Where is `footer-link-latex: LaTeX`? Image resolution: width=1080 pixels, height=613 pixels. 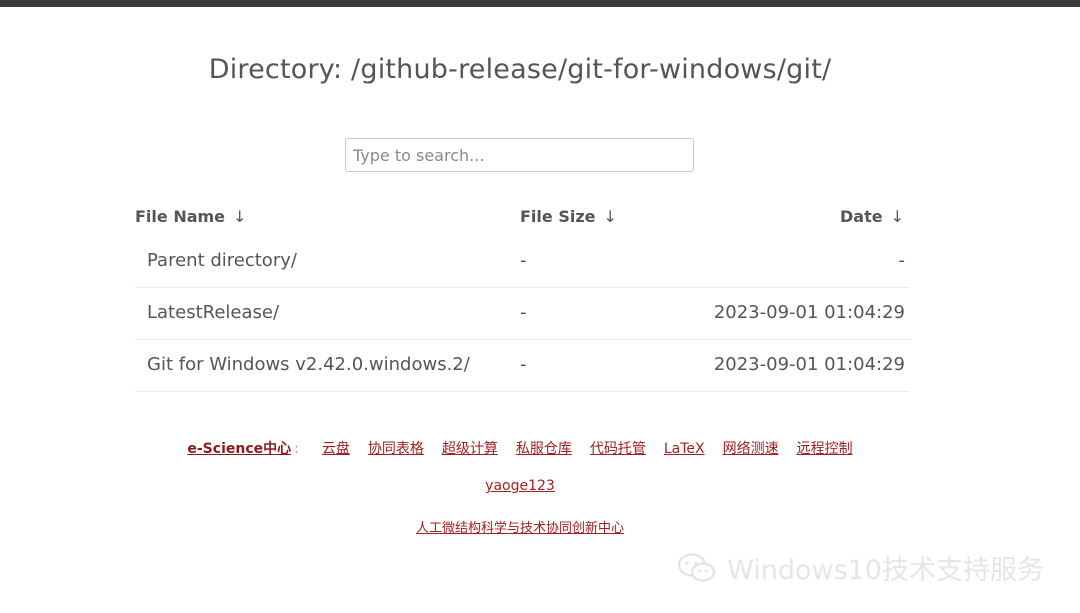 footer-link-latex: LaTeX is located at coordinates (684, 449).